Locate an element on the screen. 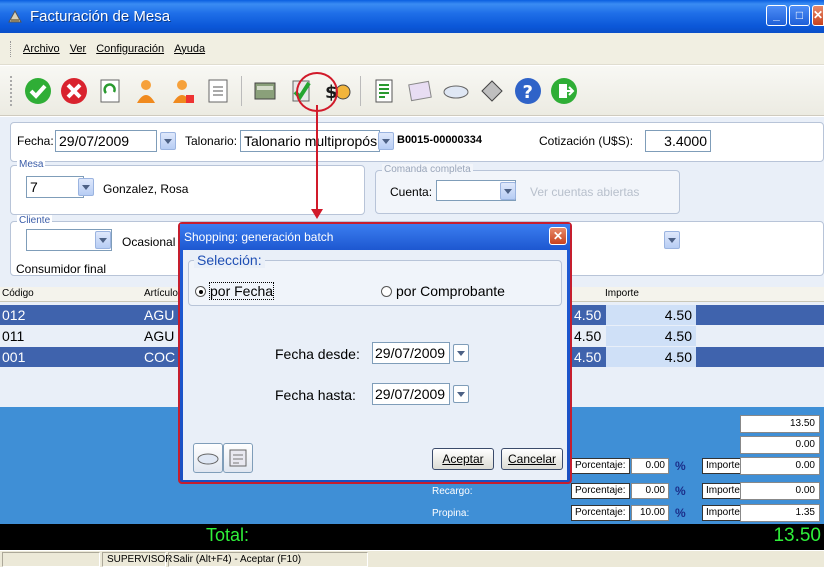 The height and width of the screenshot is (567, 824). cancelar-label: Cancelar is located at coordinates (532, 459).